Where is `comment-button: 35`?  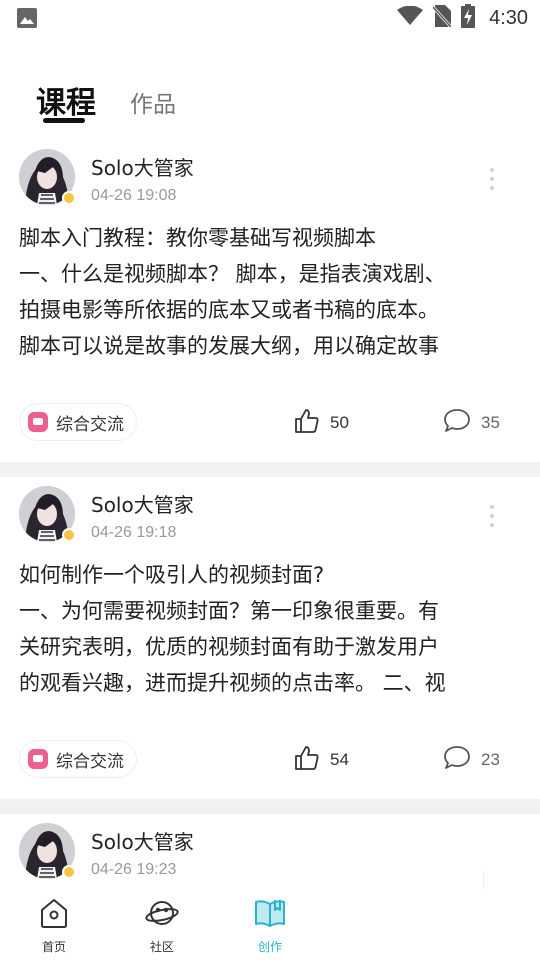
comment-button: 35 is located at coordinates (471, 423).